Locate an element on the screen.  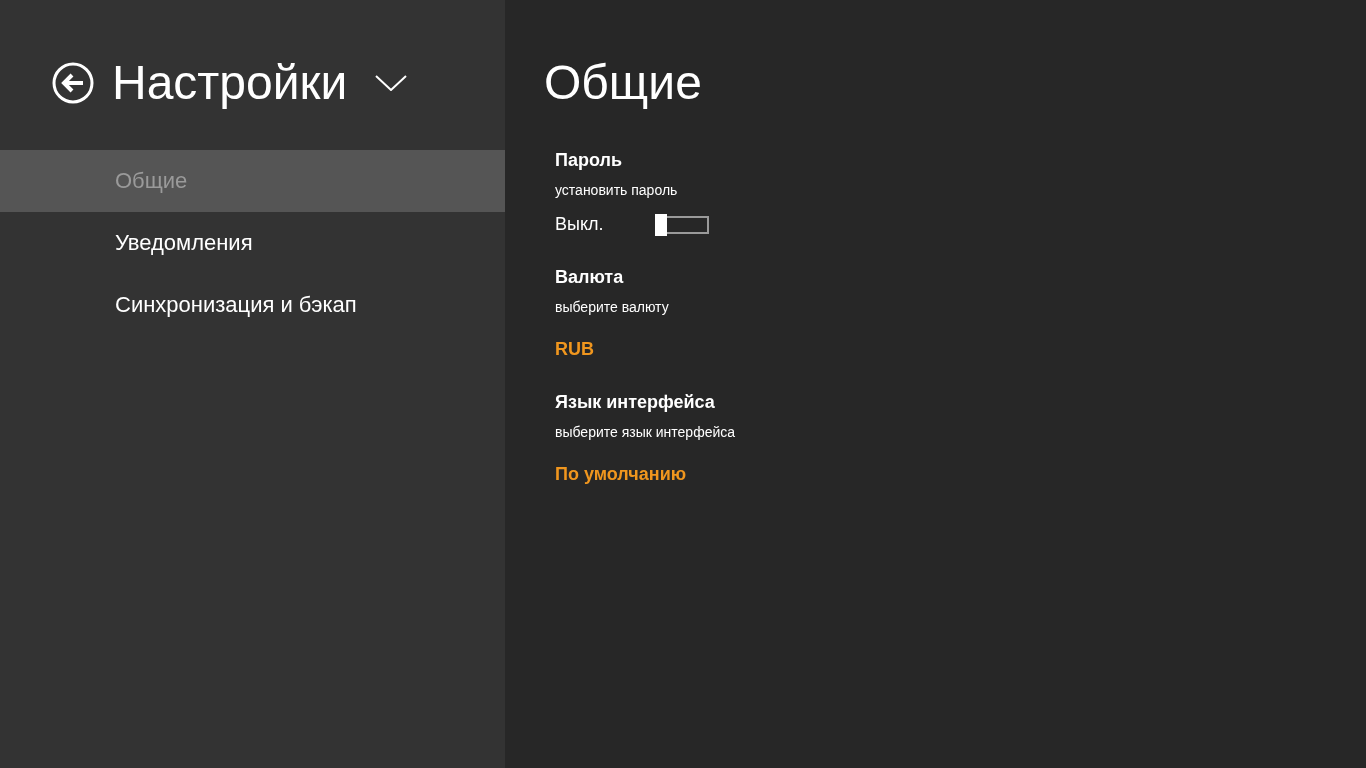
setting-description: установить пароль is located at coordinates (617, 190).